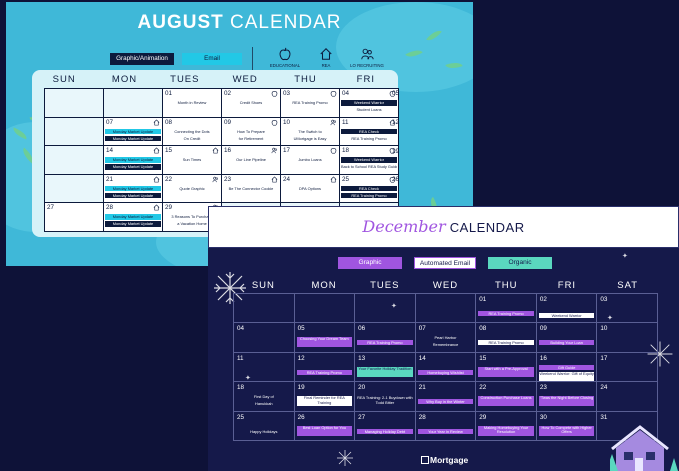 This screenshot has width=679, height=471. What do you see at coordinates (385, 338) in the screenshot?
I see `calendar-day-cell: 06 REA Training Promo` at bounding box center [385, 338].